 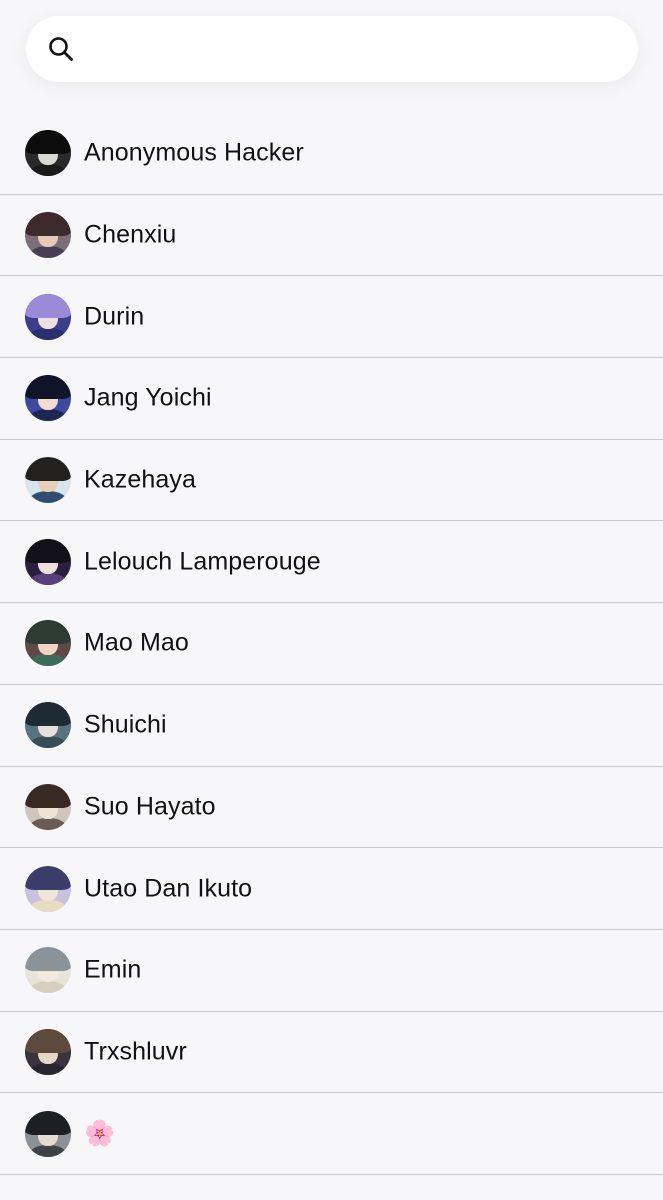 What do you see at coordinates (331, 562) in the screenshot?
I see `contact-row: Lelouch Lamperouge` at bounding box center [331, 562].